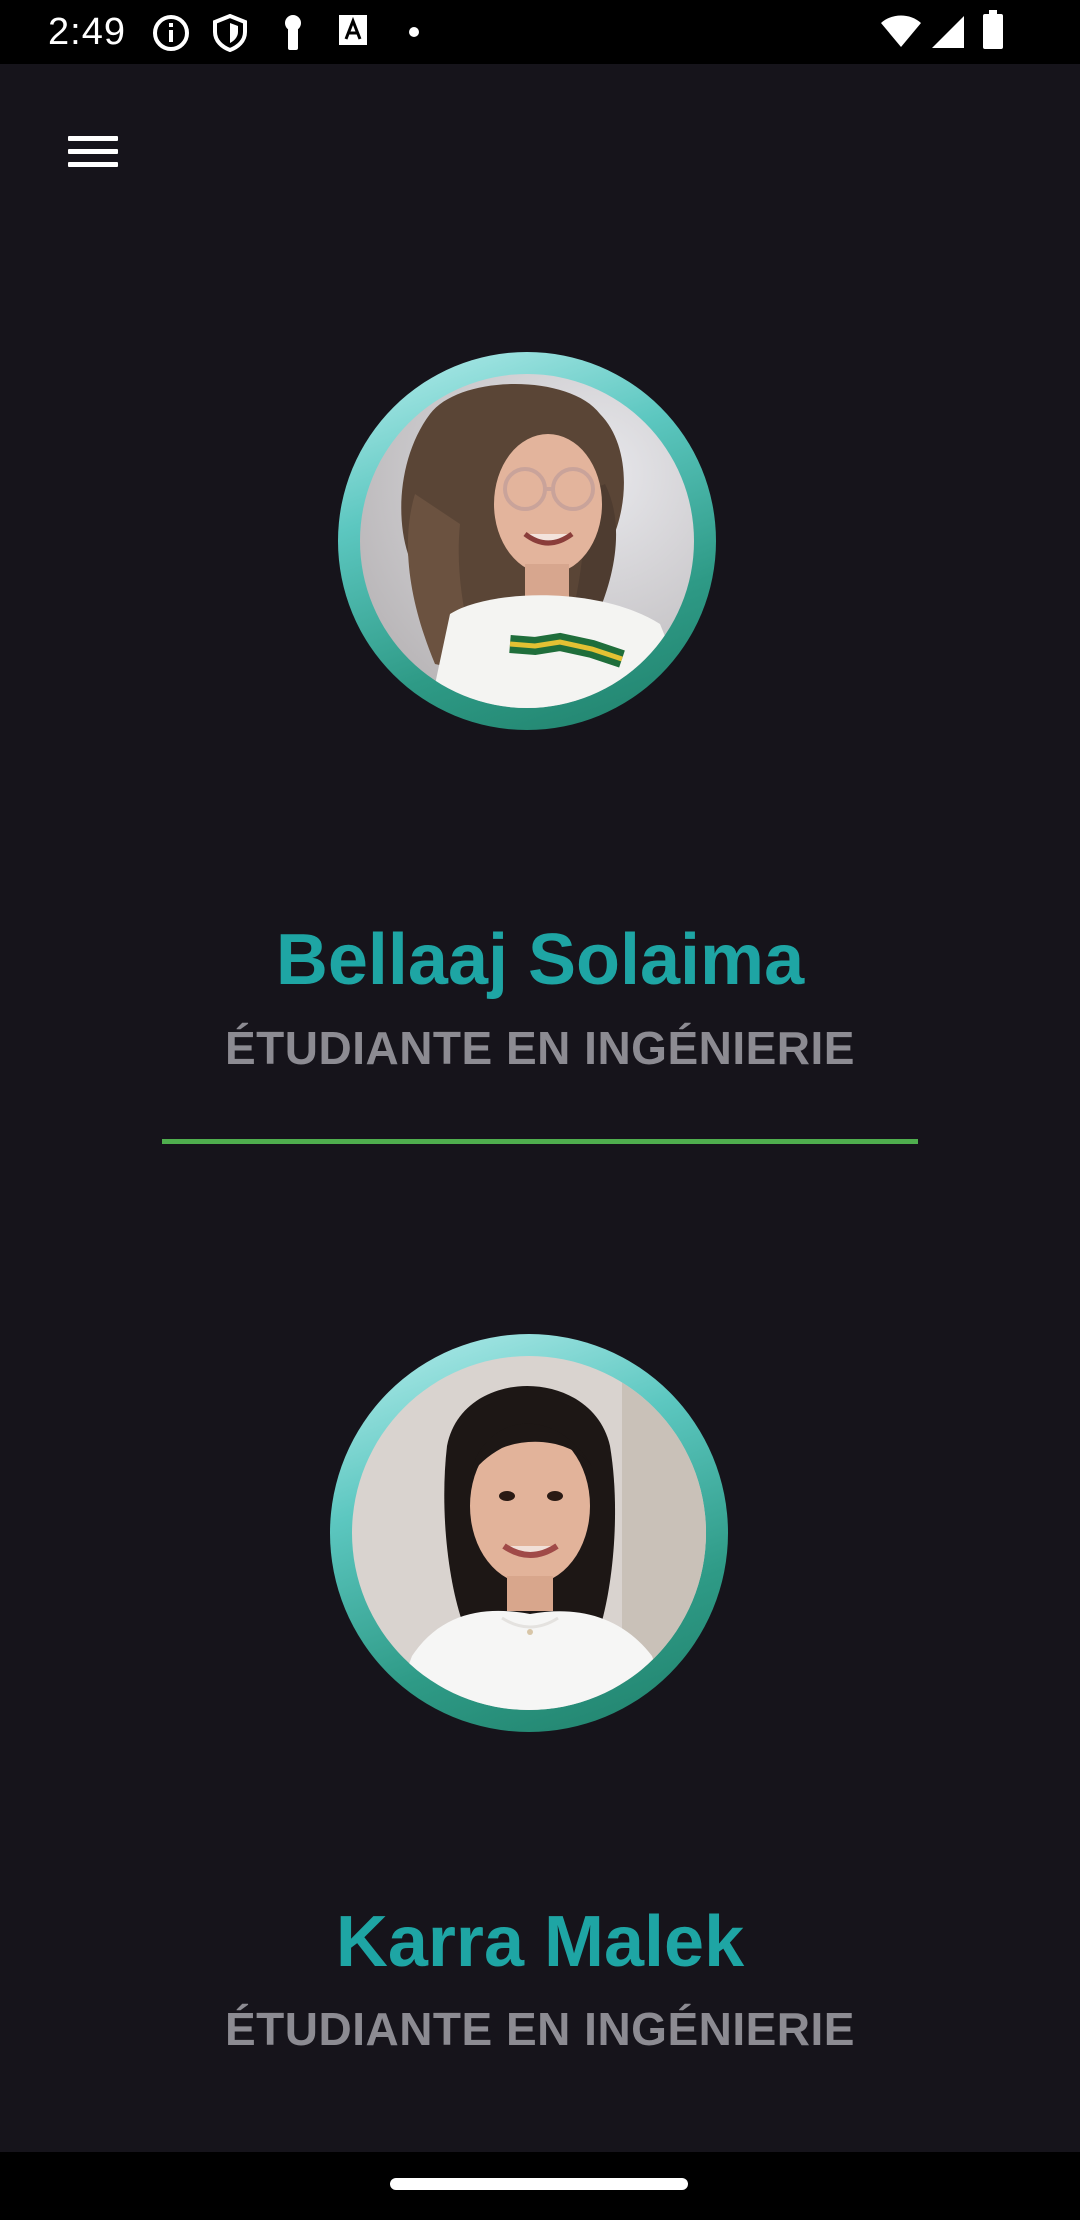 The image size is (1080, 2220). What do you see at coordinates (540, 960) in the screenshot?
I see `profile-name: Bellaaj Solaima` at bounding box center [540, 960].